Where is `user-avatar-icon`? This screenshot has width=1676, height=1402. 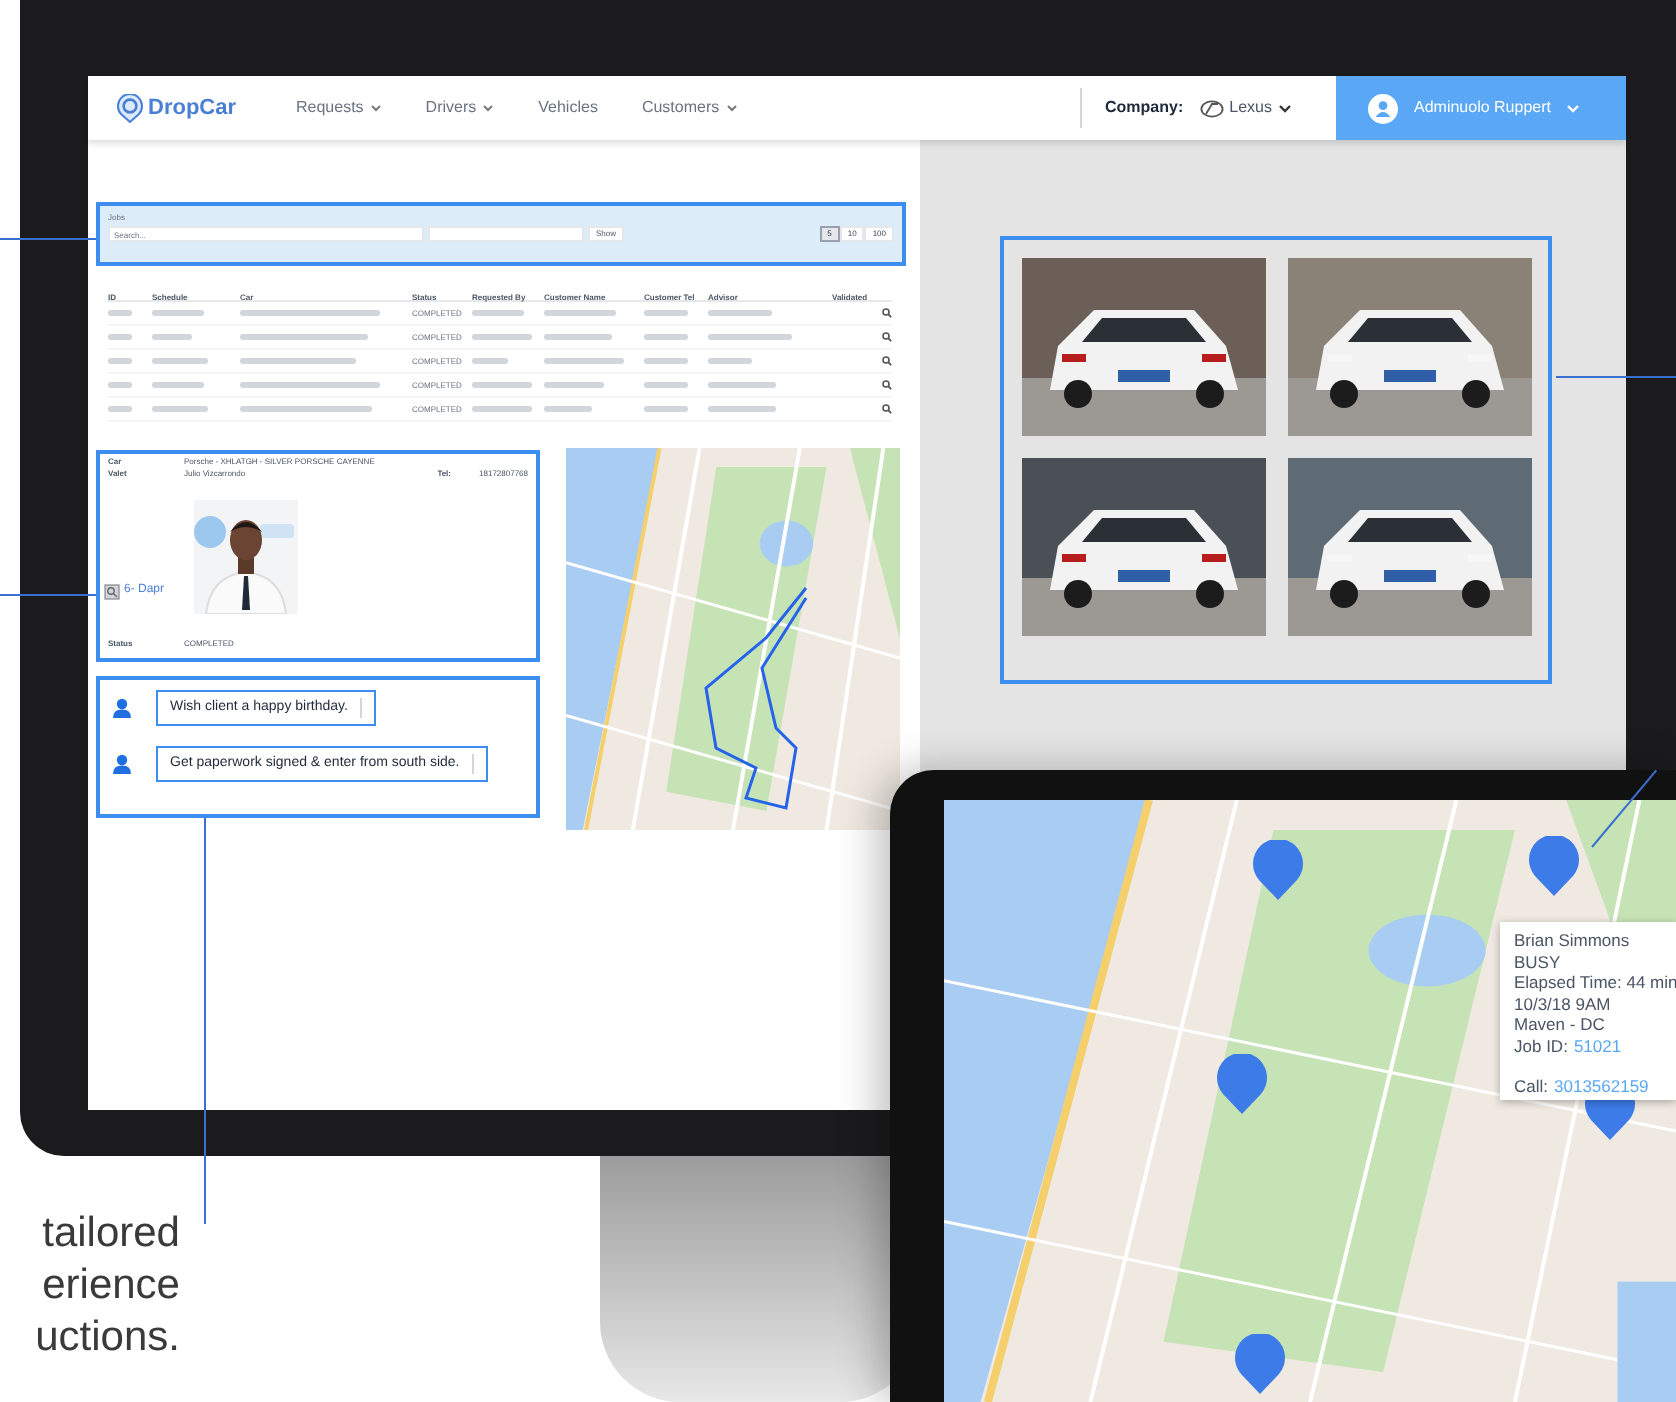
user-avatar-icon is located at coordinates (1383, 108).